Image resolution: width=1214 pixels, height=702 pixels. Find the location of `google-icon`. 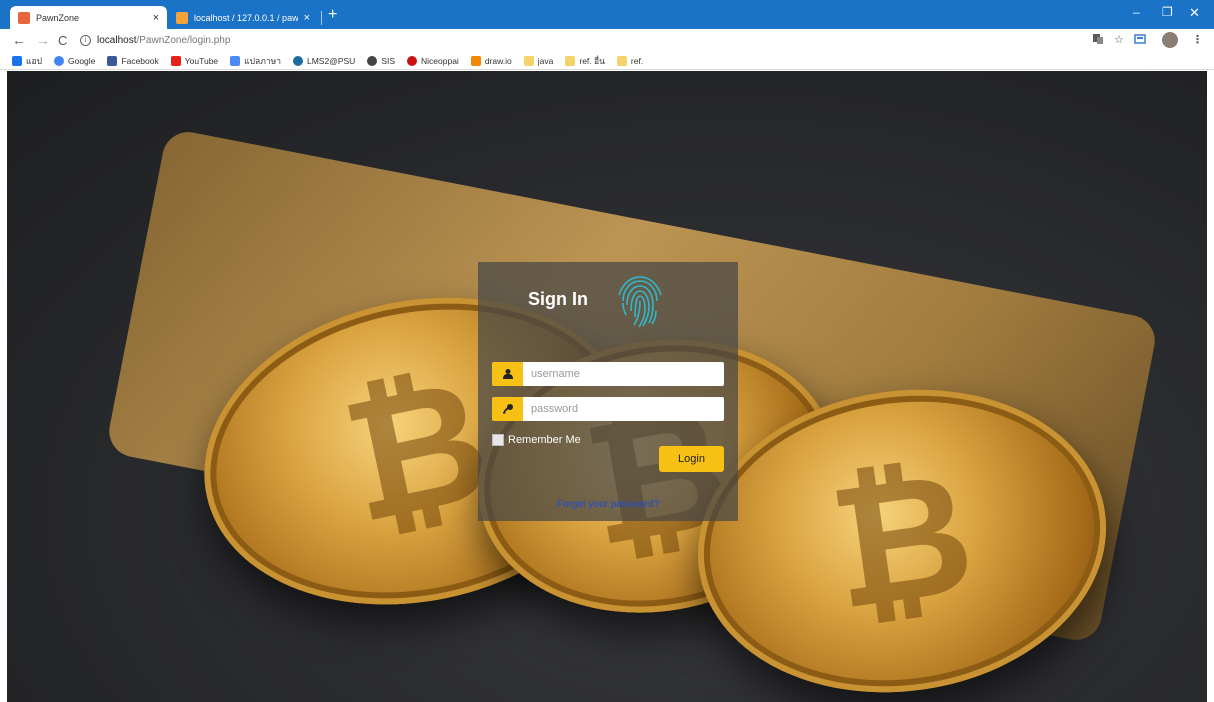

google-icon is located at coordinates (58, 60).